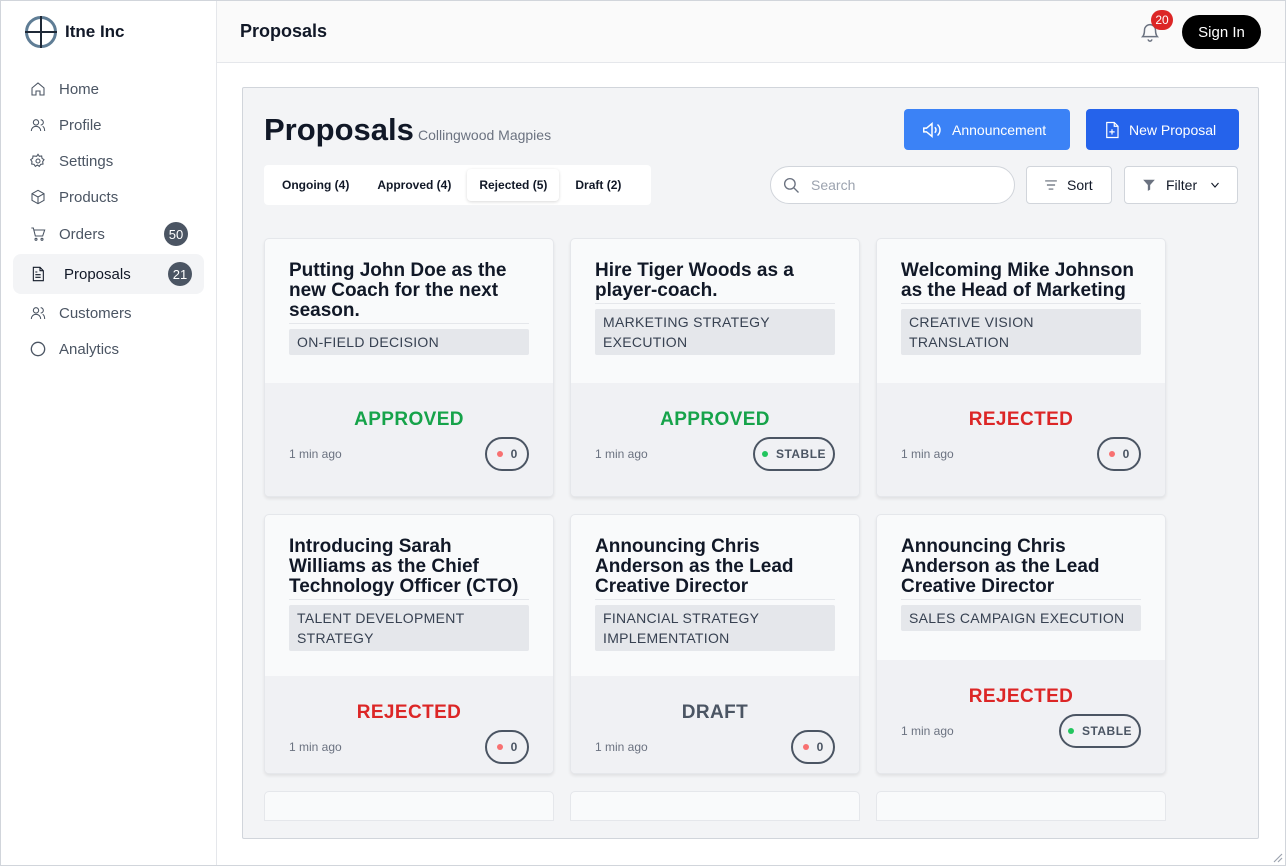 The width and height of the screenshot is (1286, 866). Describe the element at coordinates (95, 313) in the screenshot. I see `sidebar-item-label: Customers` at that location.